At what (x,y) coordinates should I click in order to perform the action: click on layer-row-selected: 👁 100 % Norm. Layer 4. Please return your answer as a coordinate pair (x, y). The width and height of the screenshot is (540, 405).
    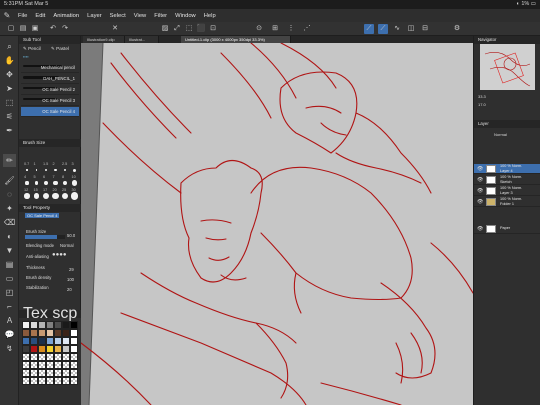
    Looking at the image, I should click on (507, 169).